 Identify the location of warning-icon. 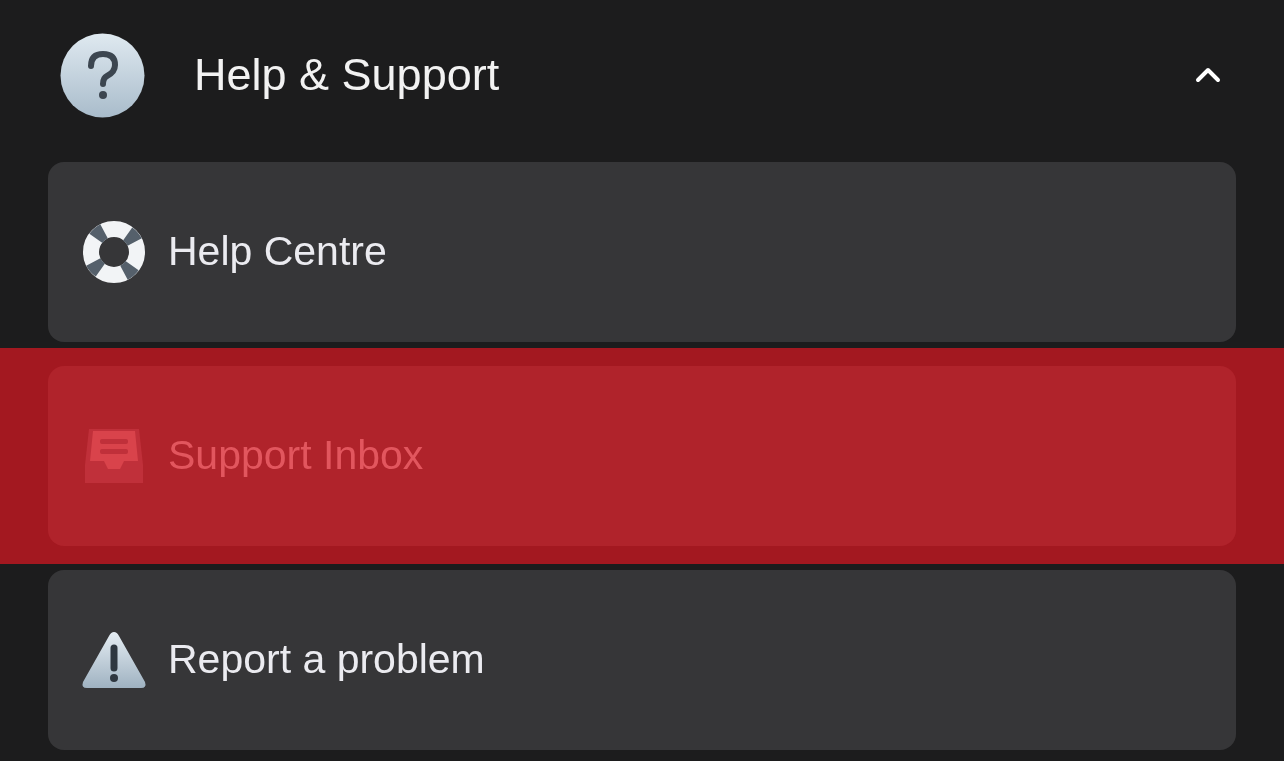
(114, 660).